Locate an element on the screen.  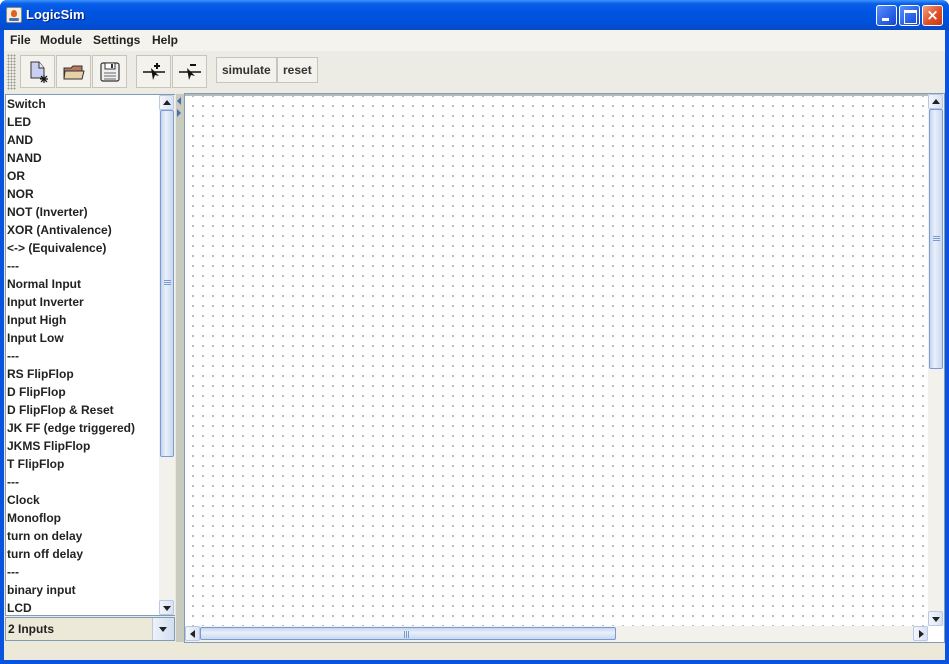
gate-list-item: RS FlipFlop is located at coordinates (82, 374).